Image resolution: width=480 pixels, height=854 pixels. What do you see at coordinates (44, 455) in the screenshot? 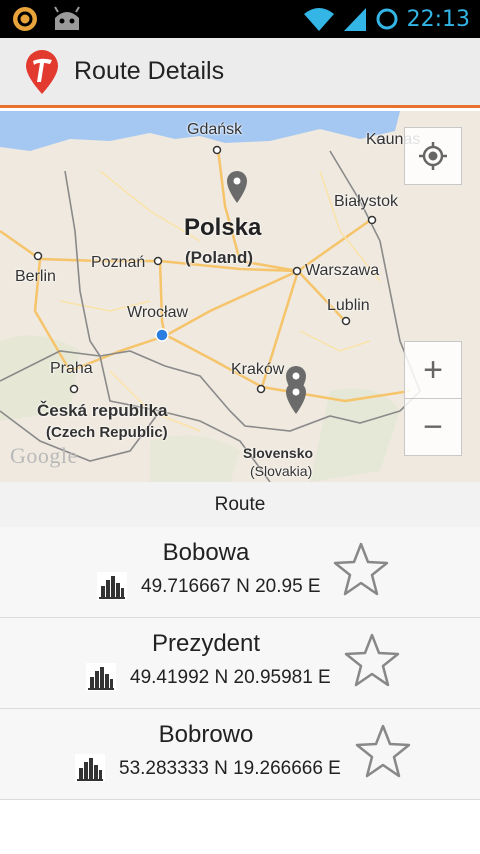
I see `google-attribution: Google` at bounding box center [44, 455].